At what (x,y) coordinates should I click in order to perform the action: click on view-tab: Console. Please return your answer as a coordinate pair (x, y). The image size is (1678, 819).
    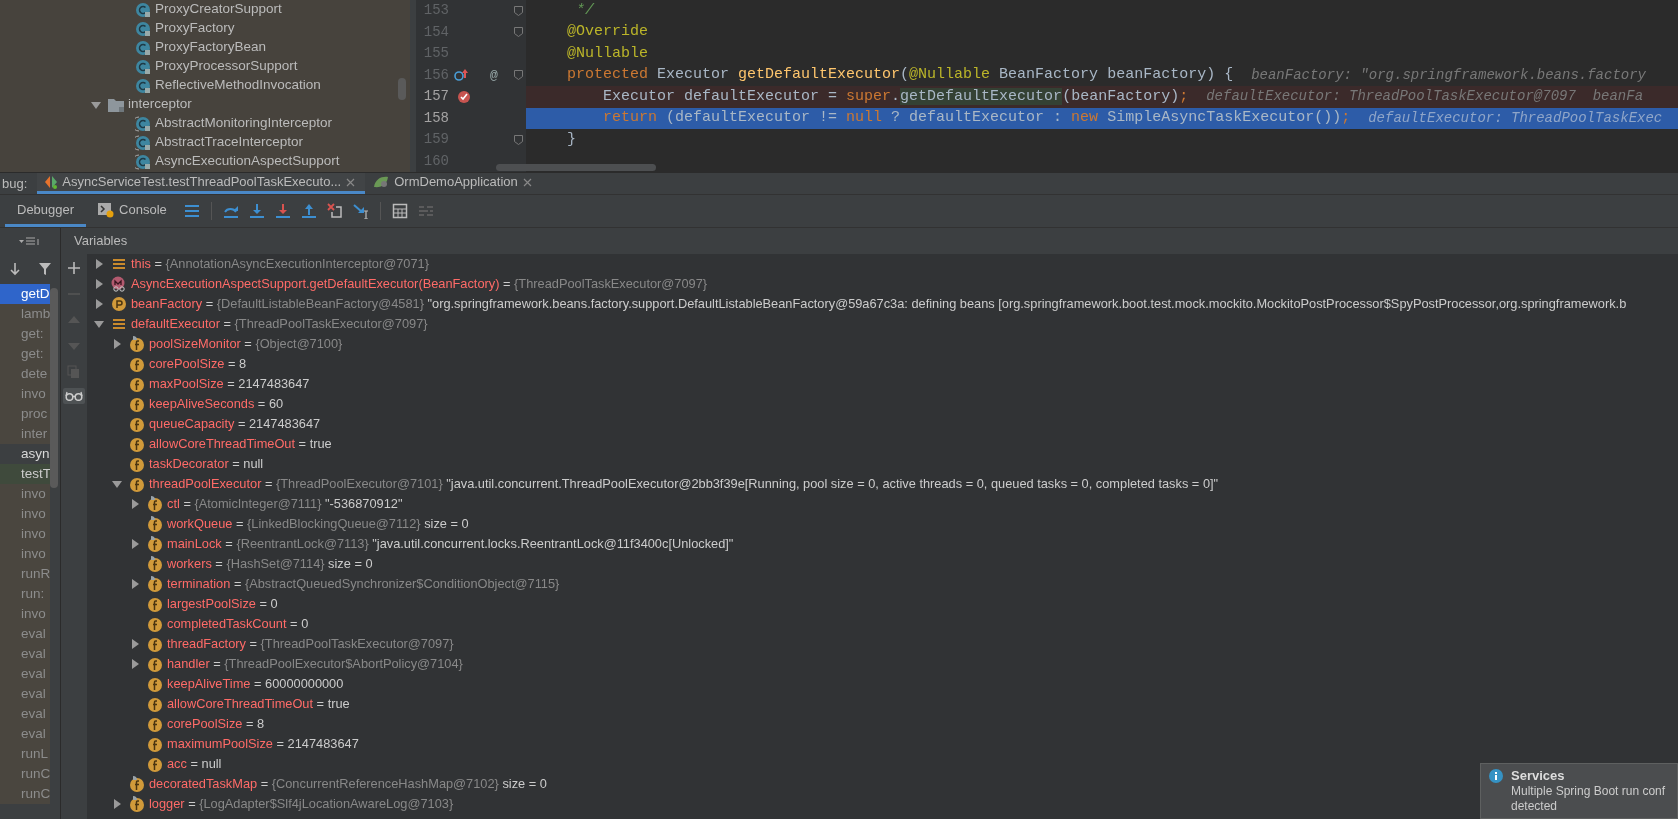
    Looking at the image, I should click on (132, 211).